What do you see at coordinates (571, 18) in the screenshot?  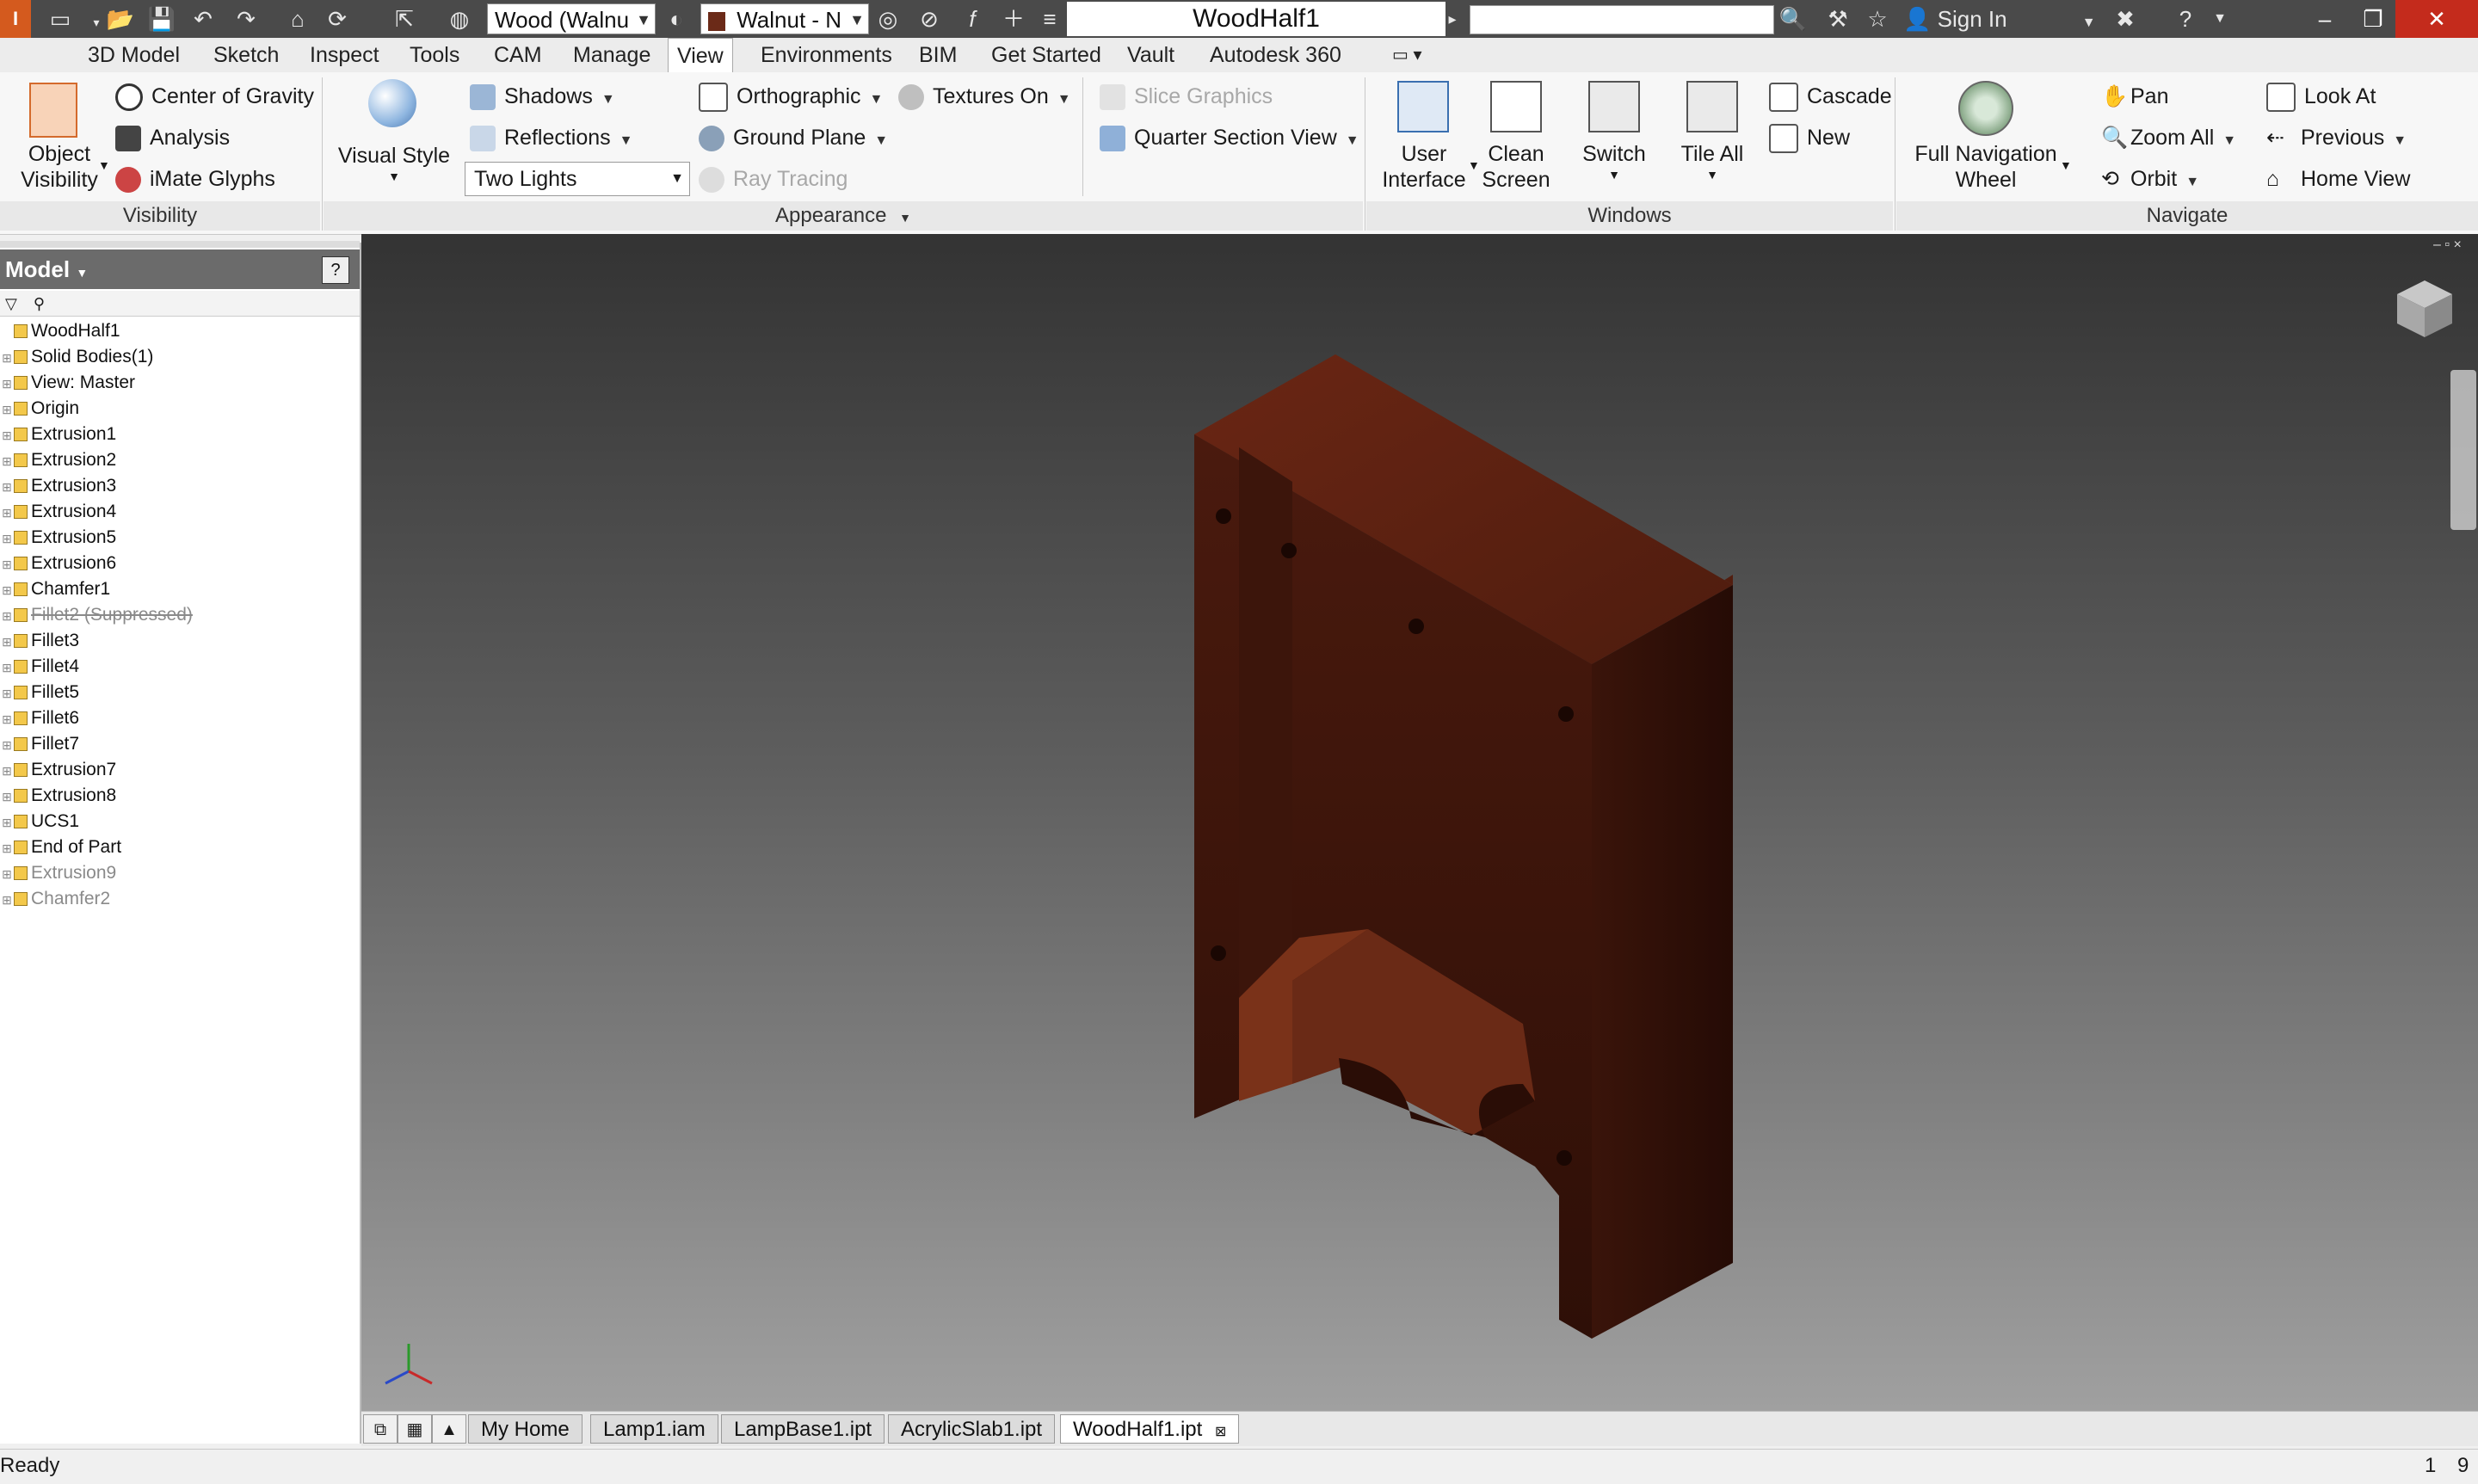 I see `material-combo: Wood (Walnu ▼` at bounding box center [571, 18].